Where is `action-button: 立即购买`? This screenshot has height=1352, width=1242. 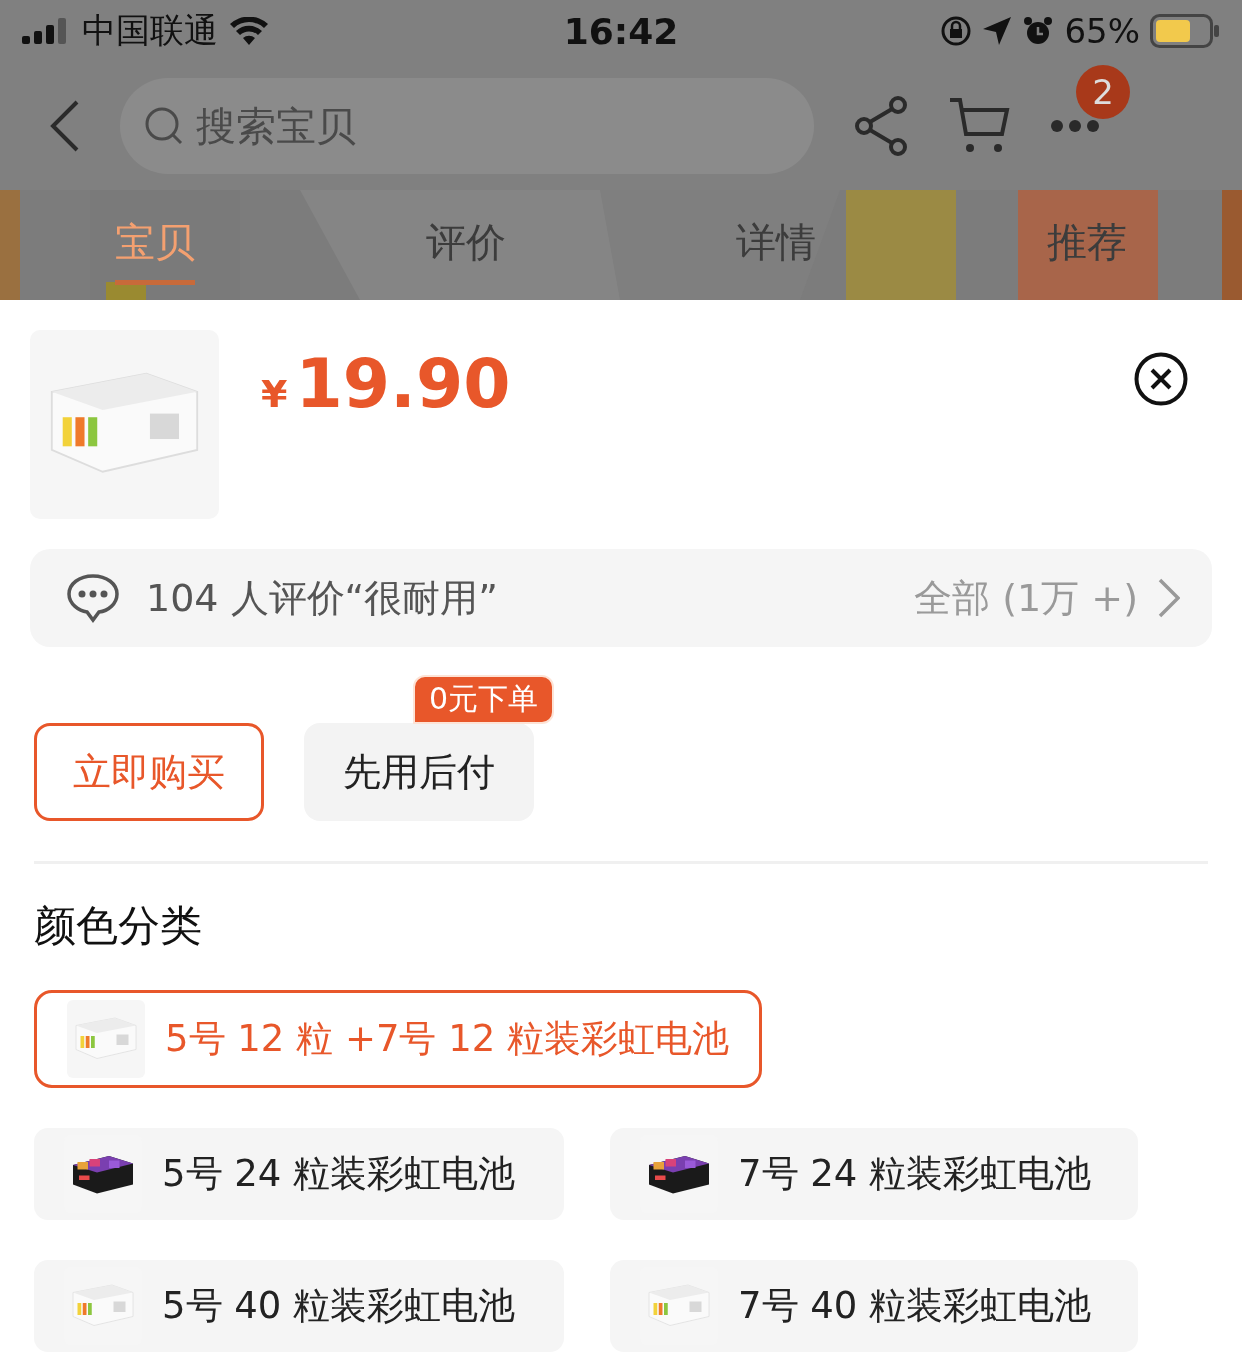 action-button: 立即购买 is located at coordinates (149, 772).